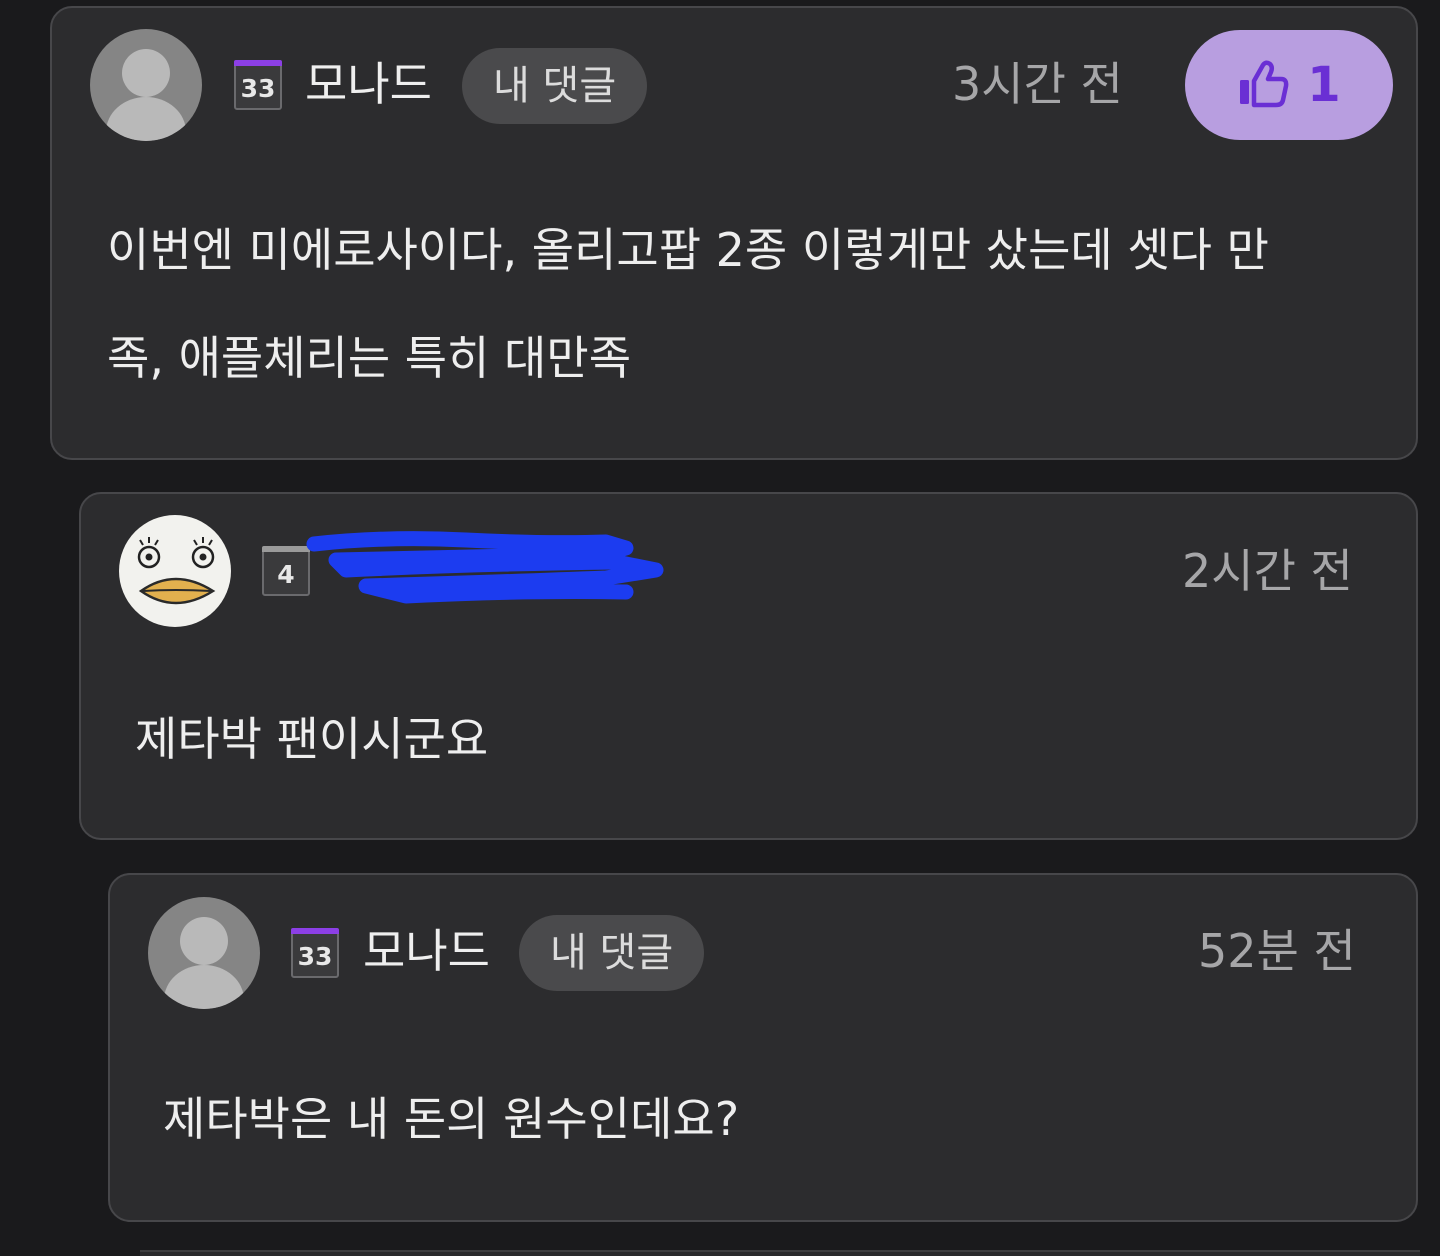 Image resolution: width=1440 pixels, height=1256 pixels. I want to click on like-count: 1, so click(1324, 85).